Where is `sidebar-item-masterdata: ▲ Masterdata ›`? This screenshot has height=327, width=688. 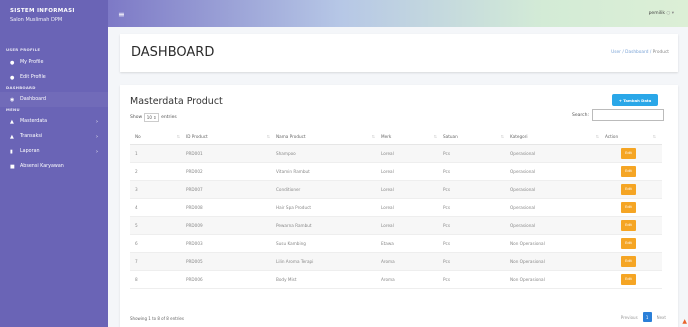
sidebar-item-masterdata: ▲ Masterdata › is located at coordinates (54, 121).